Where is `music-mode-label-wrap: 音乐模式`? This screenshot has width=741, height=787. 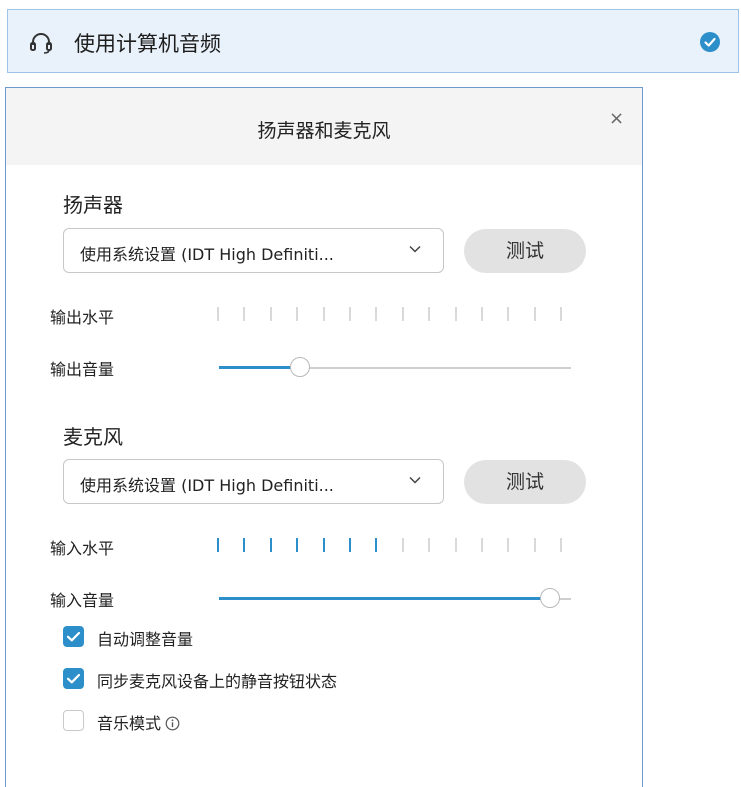 music-mode-label-wrap: 音乐模式 is located at coordinates (138, 722).